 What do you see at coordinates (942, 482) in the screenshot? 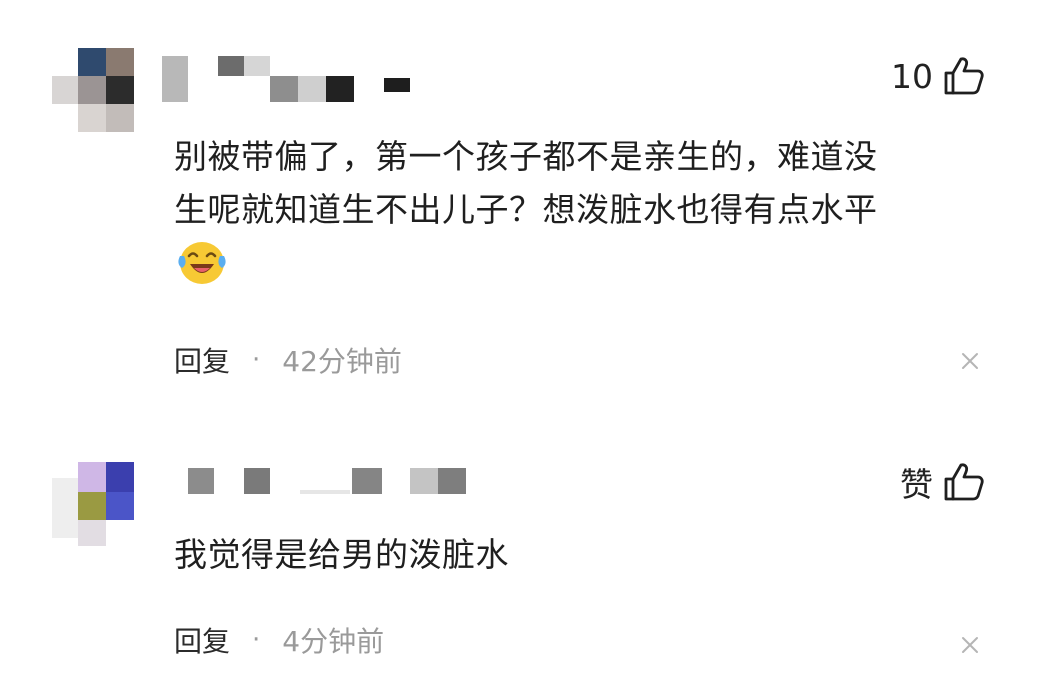
I see `like-button: 赞` at bounding box center [942, 482].